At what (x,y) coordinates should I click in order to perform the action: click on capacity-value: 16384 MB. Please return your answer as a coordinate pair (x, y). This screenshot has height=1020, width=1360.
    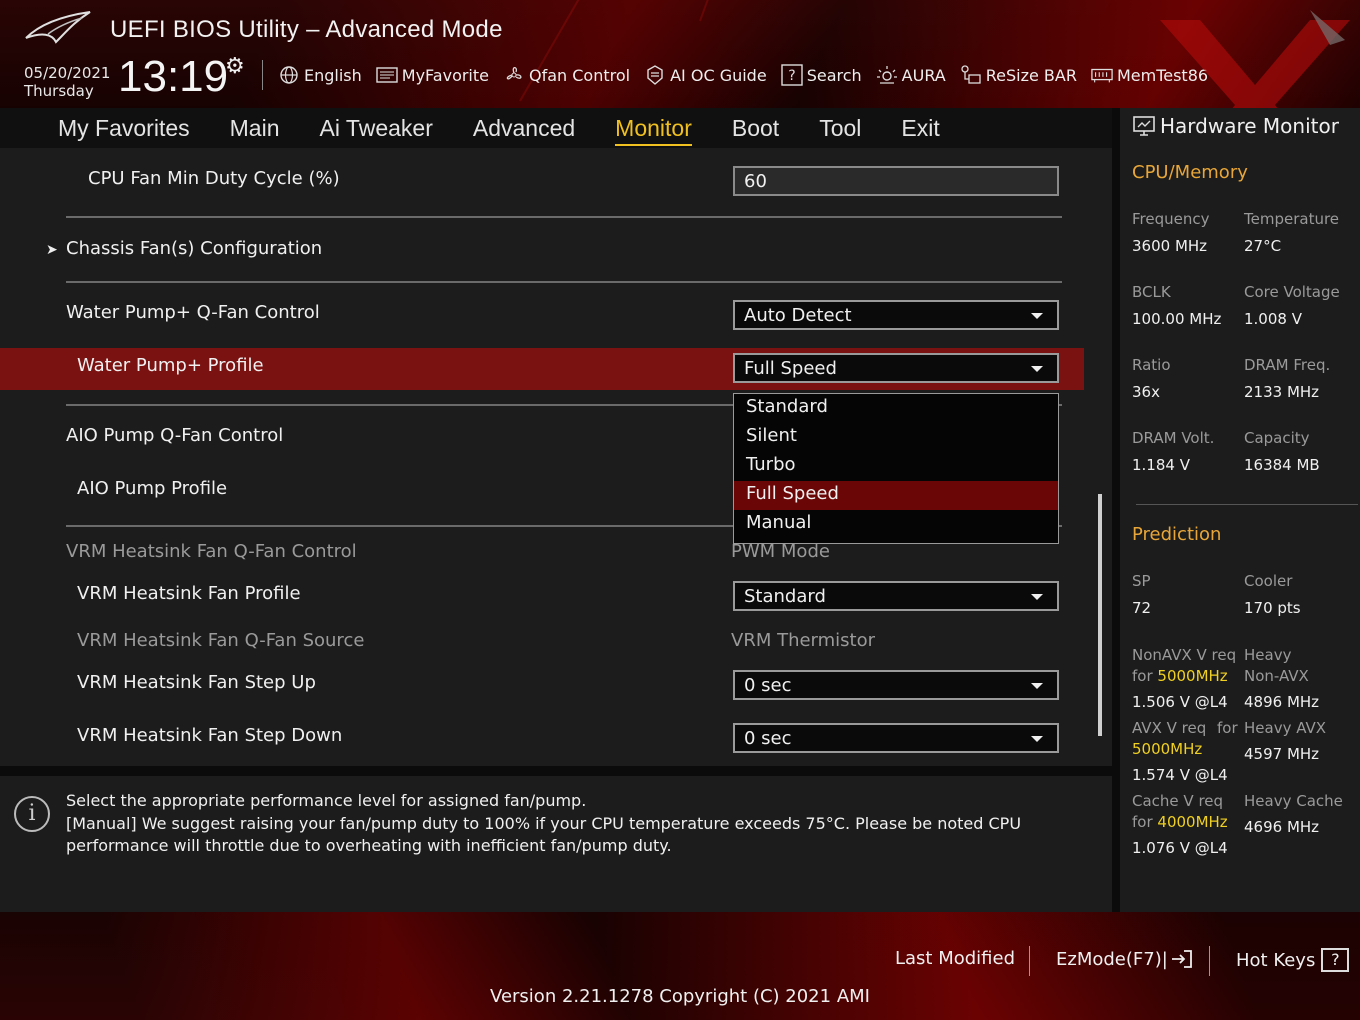
    Looking at the image, I should click on (1282, 465).